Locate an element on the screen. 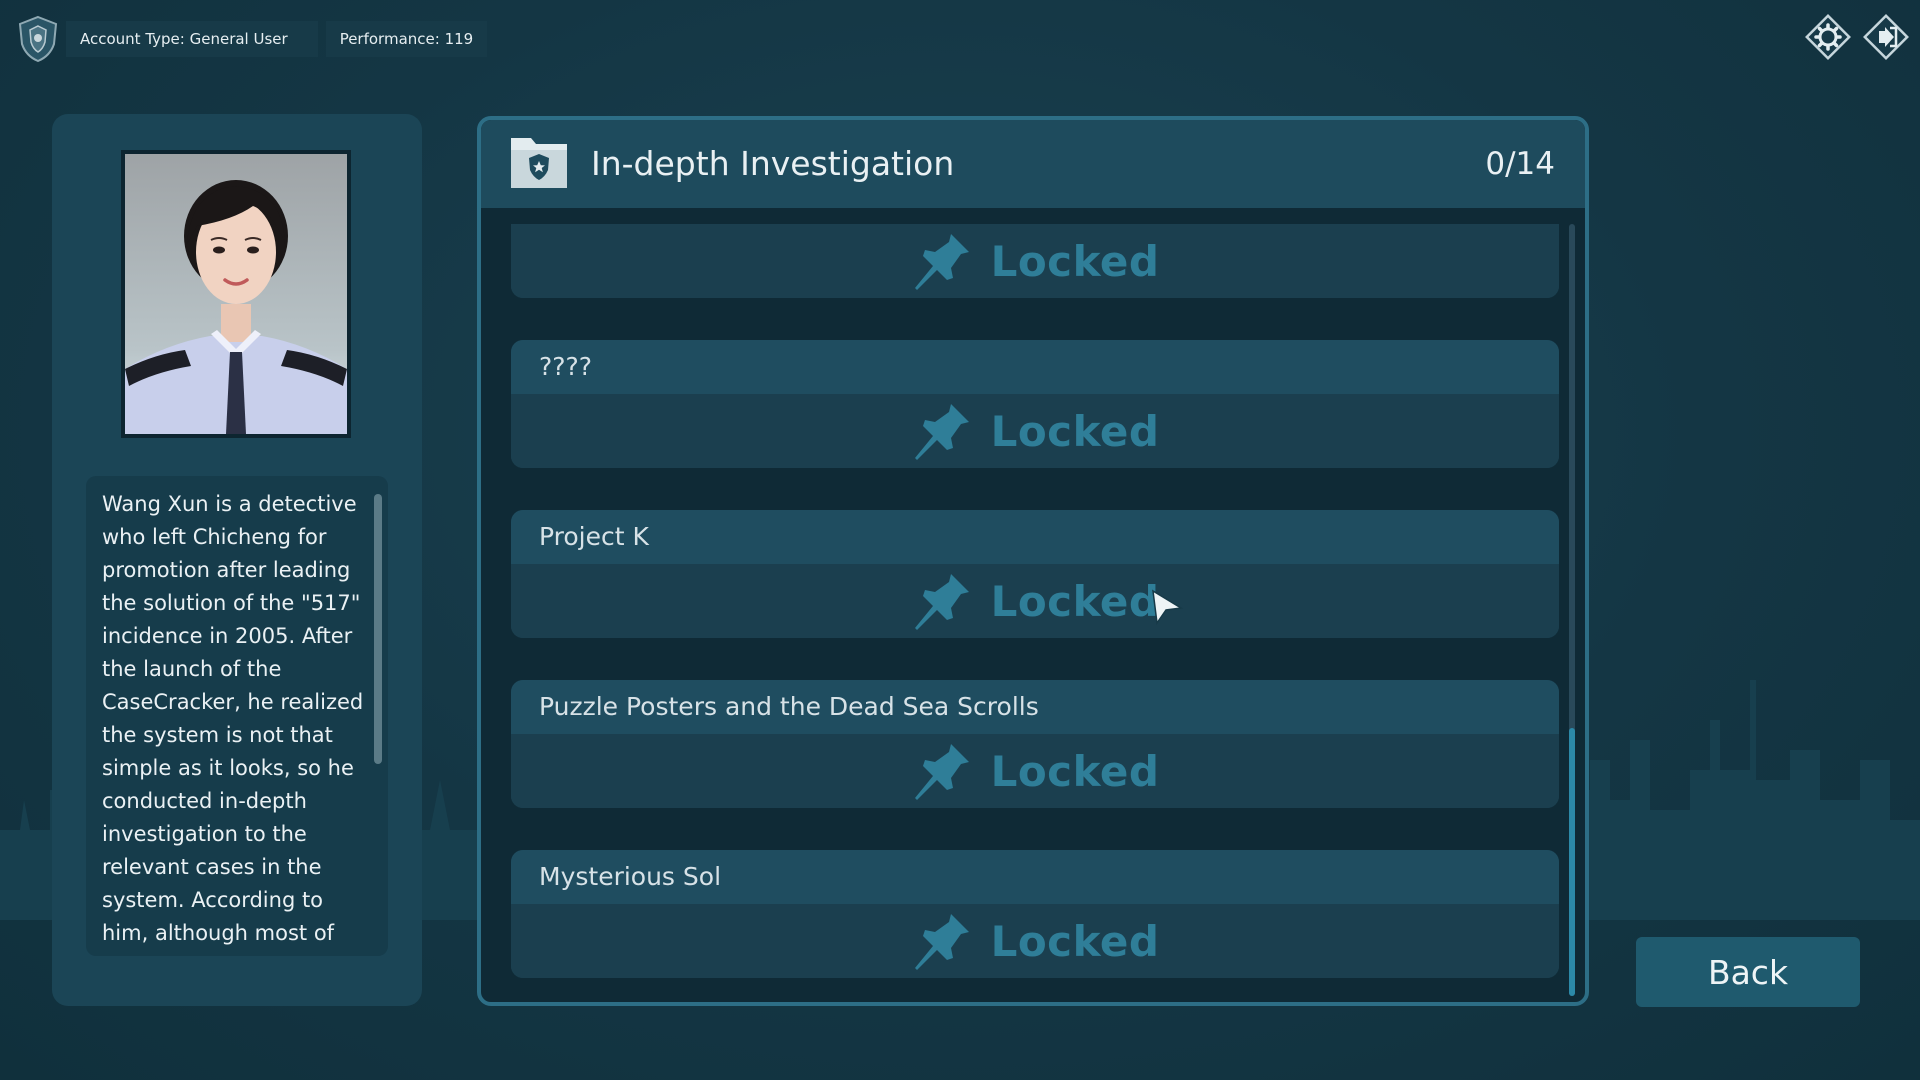 This screenshot has height=1080, width=1920. detective-photo-frame is located at coordinates (236, 294).